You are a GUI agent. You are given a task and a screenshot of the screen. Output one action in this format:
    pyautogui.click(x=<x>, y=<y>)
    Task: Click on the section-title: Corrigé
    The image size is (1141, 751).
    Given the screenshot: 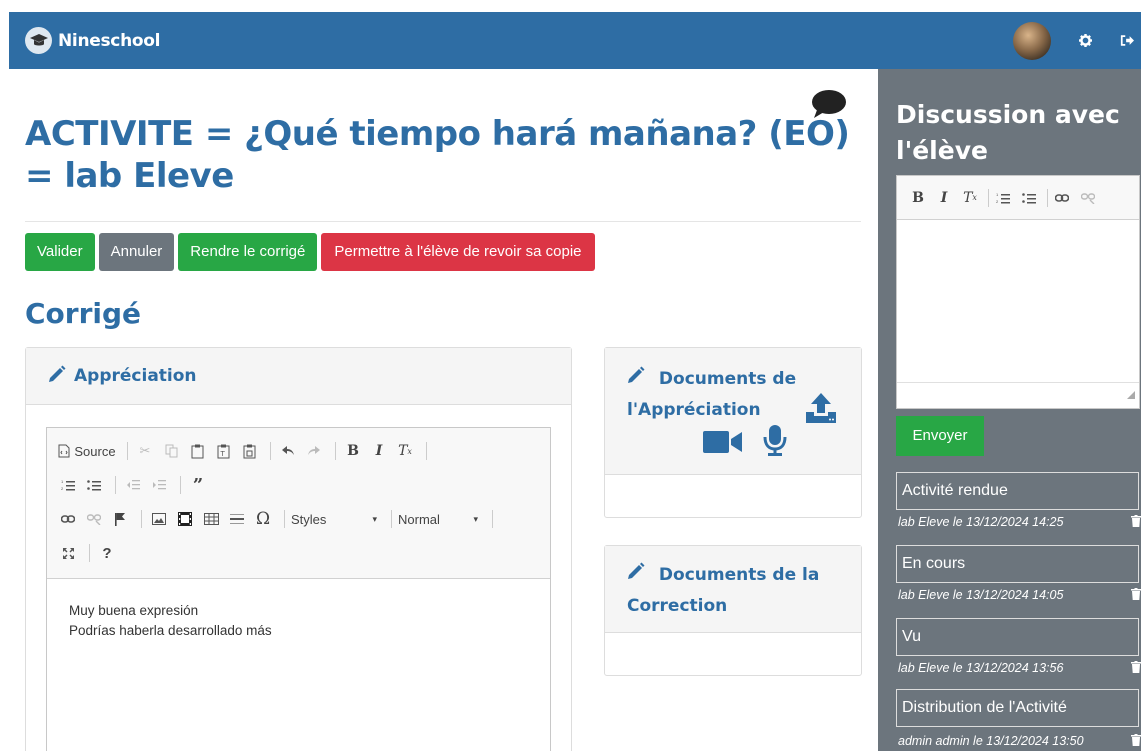 What is the action you would take?
    pyautogui.click(x=83, y=313)
    